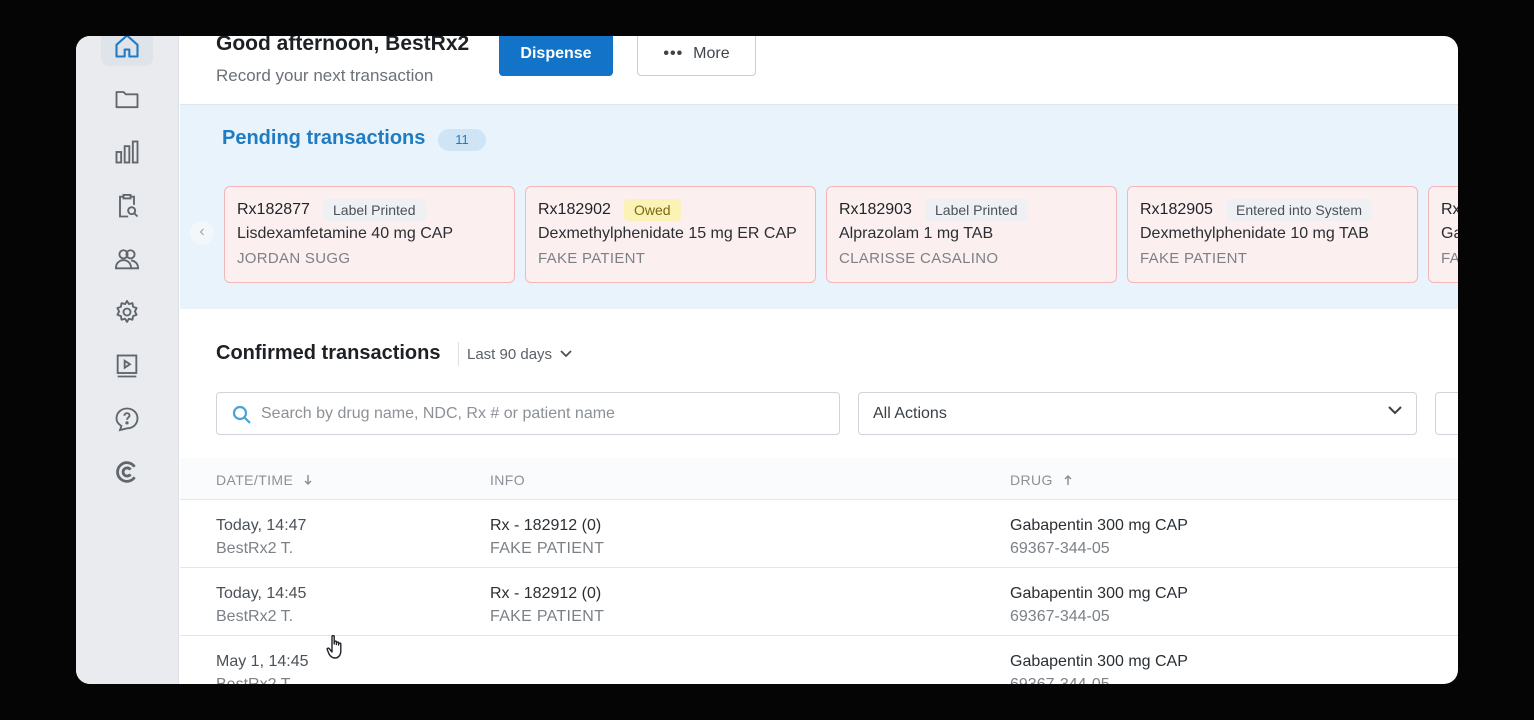 This screenshot has height=720, width=1534. I want to click on column-header-drug: DRUG, so click(1041, 480).